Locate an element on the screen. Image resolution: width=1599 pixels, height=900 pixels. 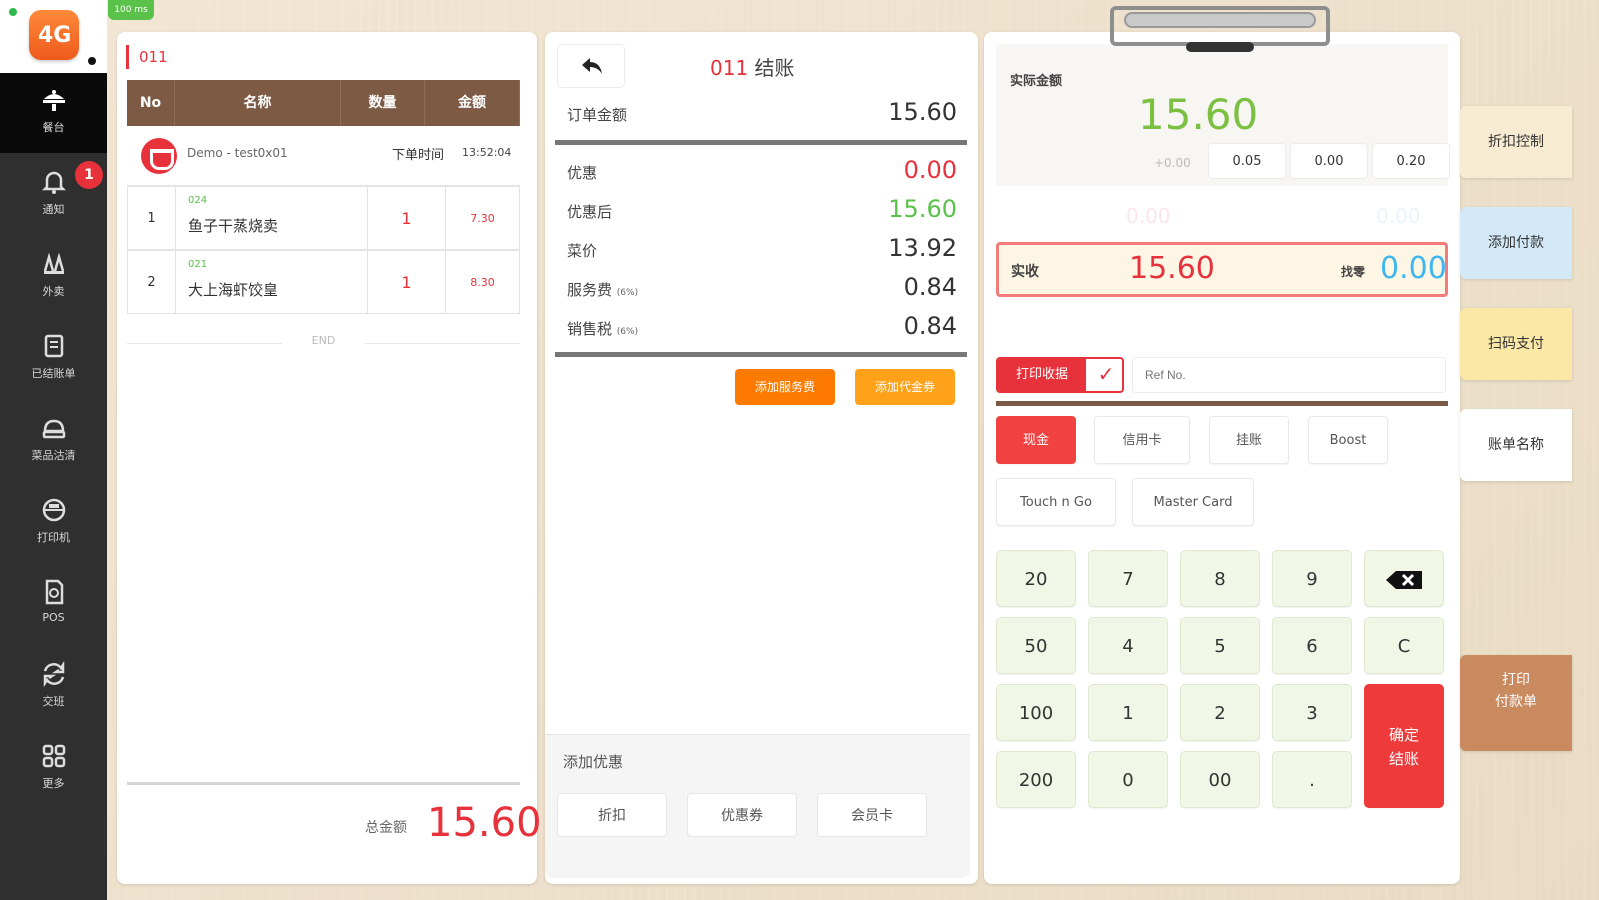
keypad-key-8: 8 is located at coordinates (1220, 578).